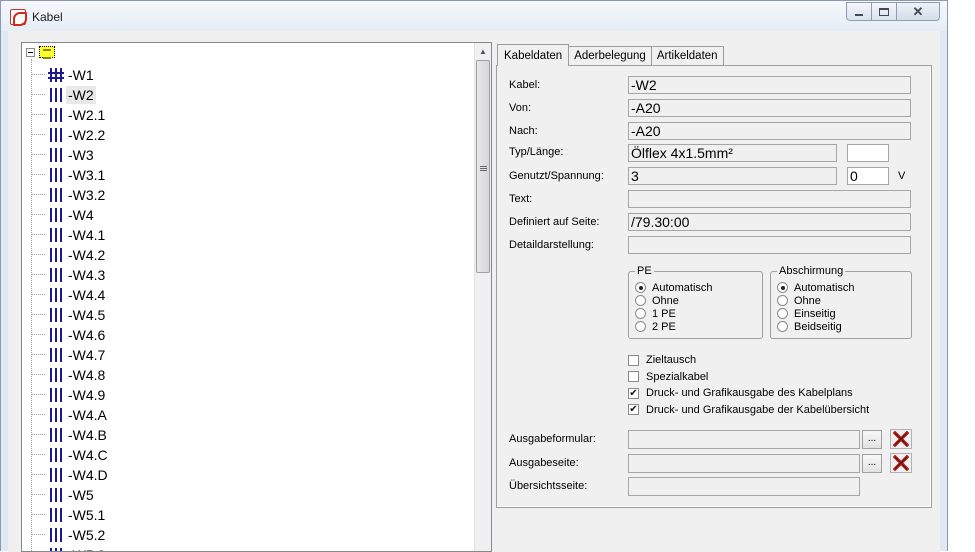 This screenshot has height=552, width=975. I want to click on pe_group-option-label: Ohne, so click(665, 300).